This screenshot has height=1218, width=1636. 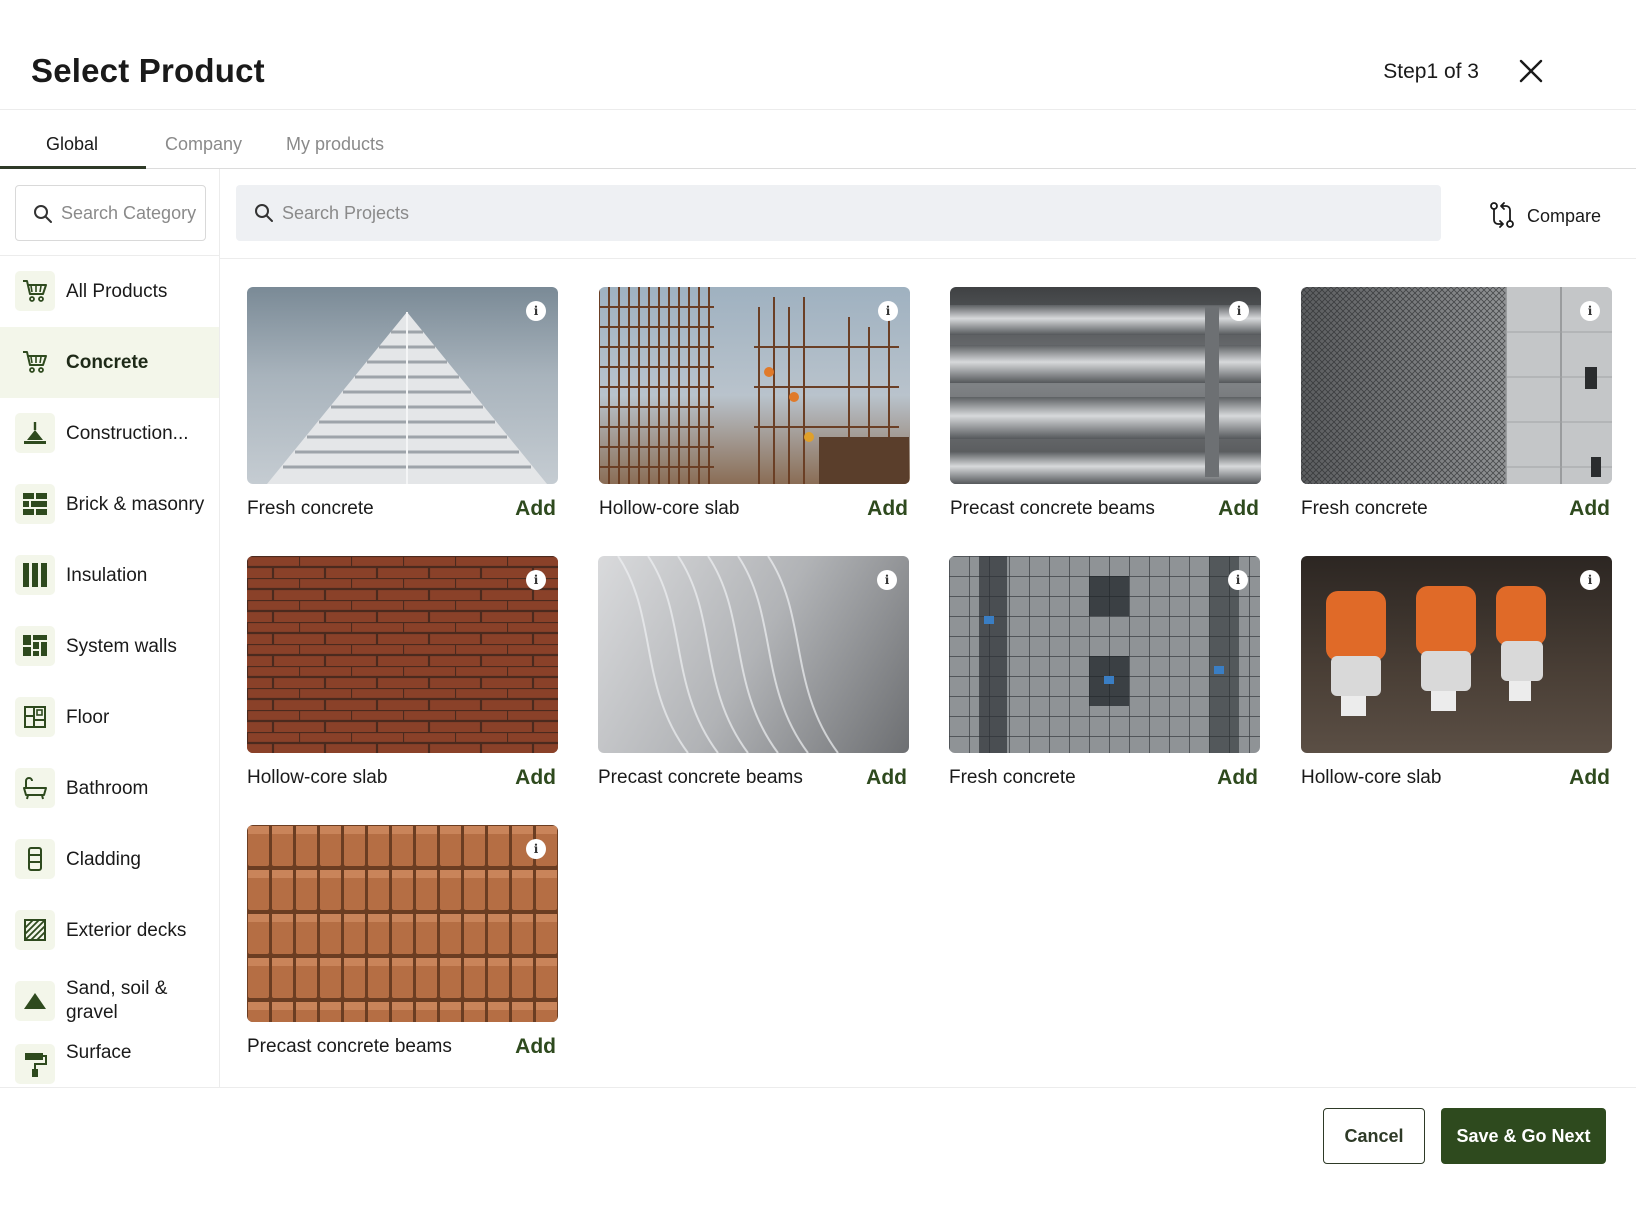 What do you see at coordinates (402, 923) in the screenshot?
I see `product-image-brick-stack: i` at bounding box center [402, 923].